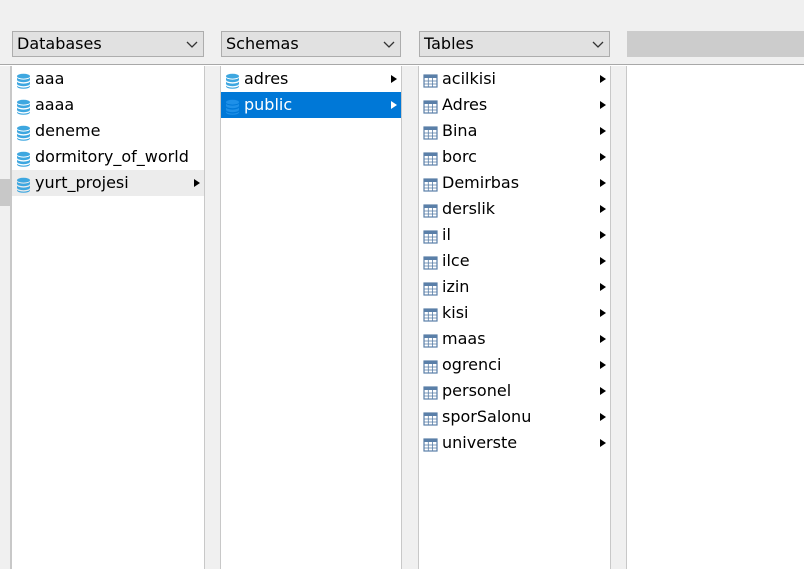  Describe the element at coordinates (108, 131) in the screenshot. I see `database-item: deneme` at that location.